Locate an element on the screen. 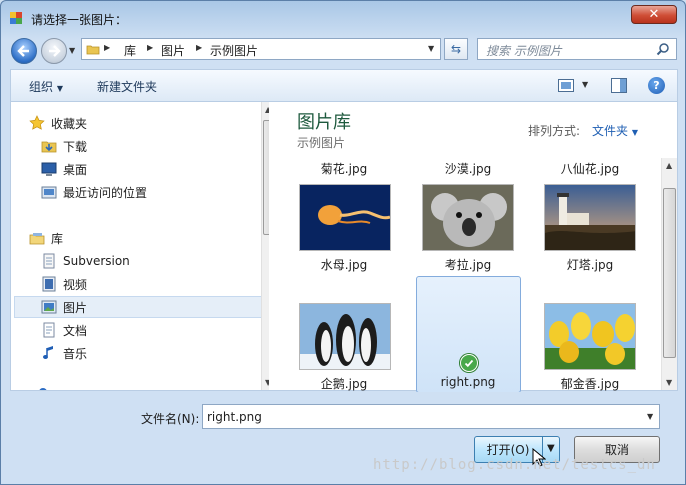 Image resolution: width=686 pixels, height=485 pixels. sidebar-item-subversion: Subversion is located at coordinates (85, 261).